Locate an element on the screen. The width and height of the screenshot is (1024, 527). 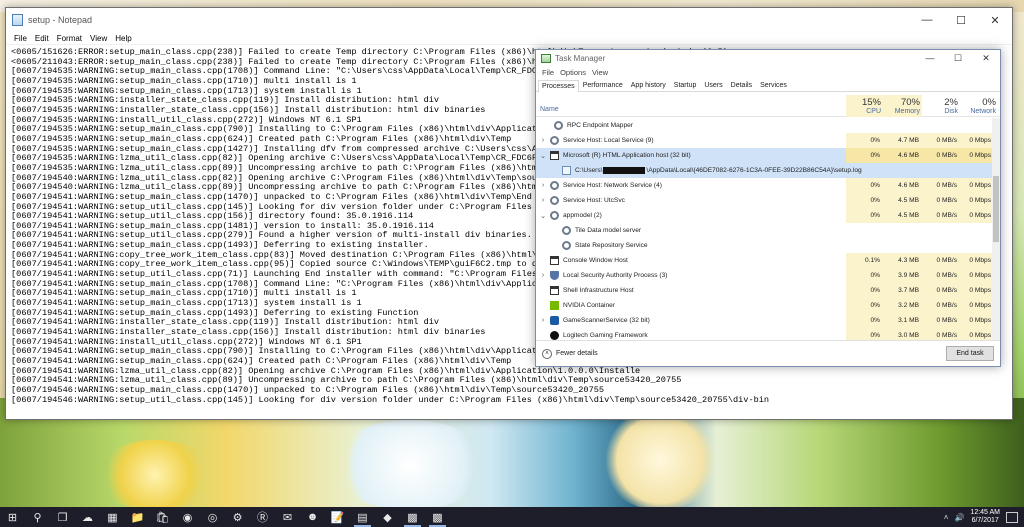
wallpaper-accent is located at coordinates (155, 475).